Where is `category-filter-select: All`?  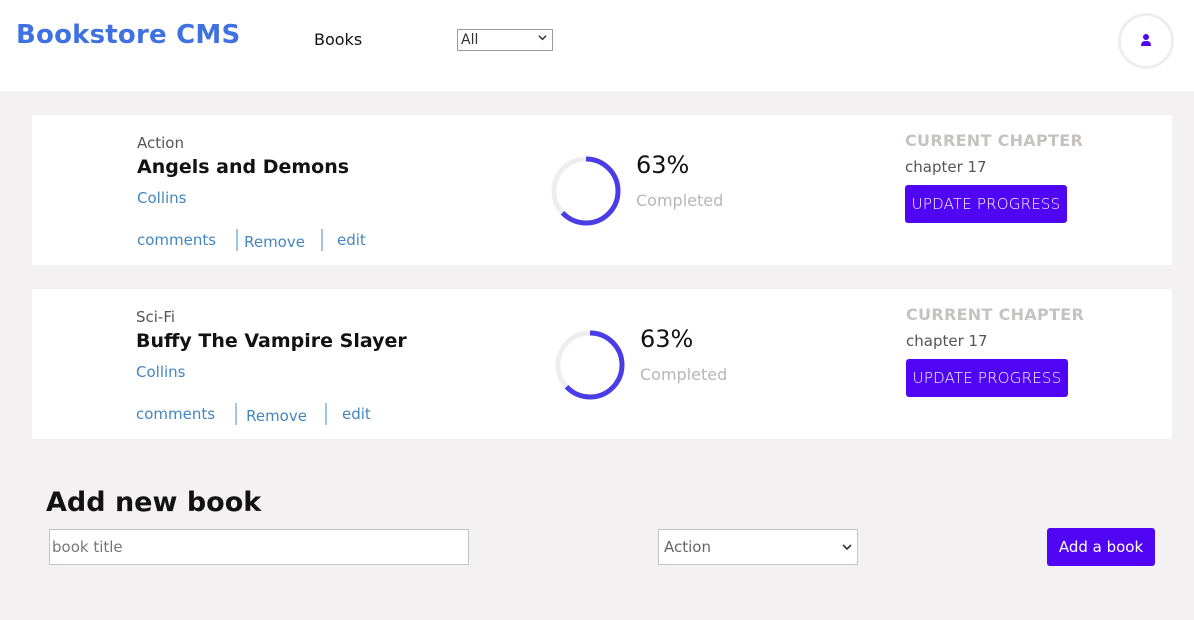 category-filter-select: All is located at coordinates (505, 40).